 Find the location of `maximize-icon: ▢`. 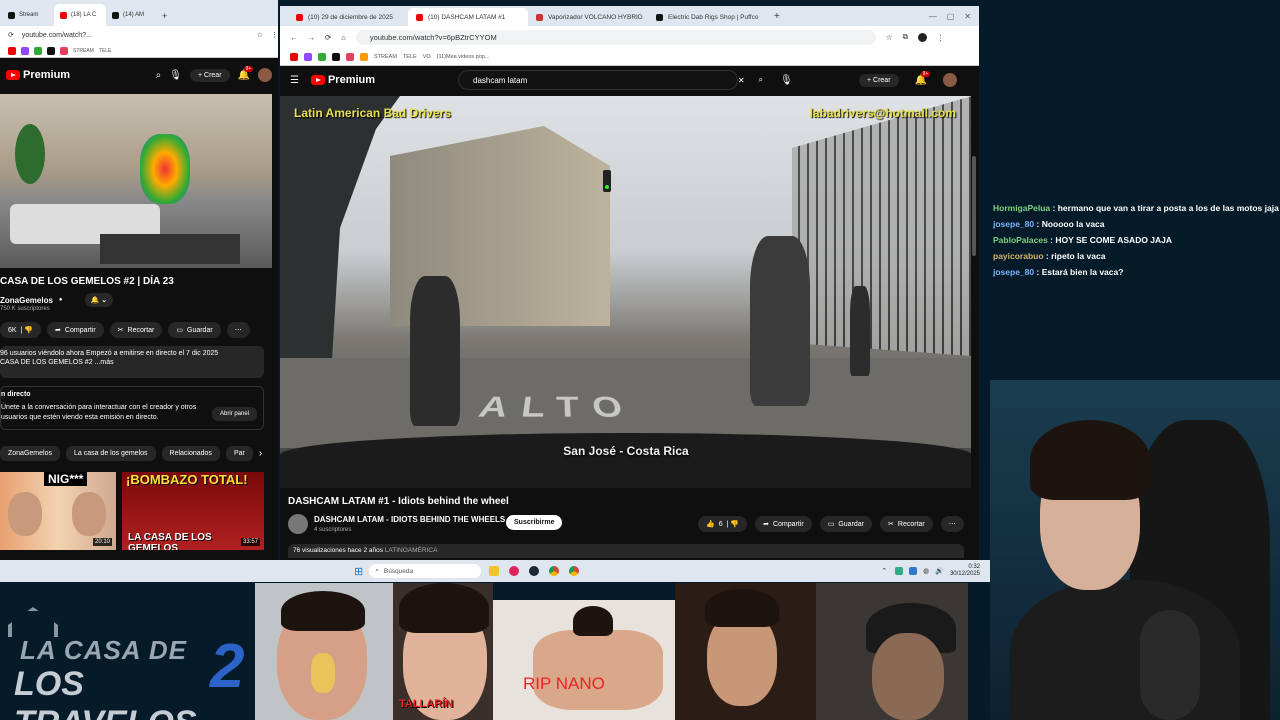

maximize-icon: ▢ is located at coordinates (951, 16).